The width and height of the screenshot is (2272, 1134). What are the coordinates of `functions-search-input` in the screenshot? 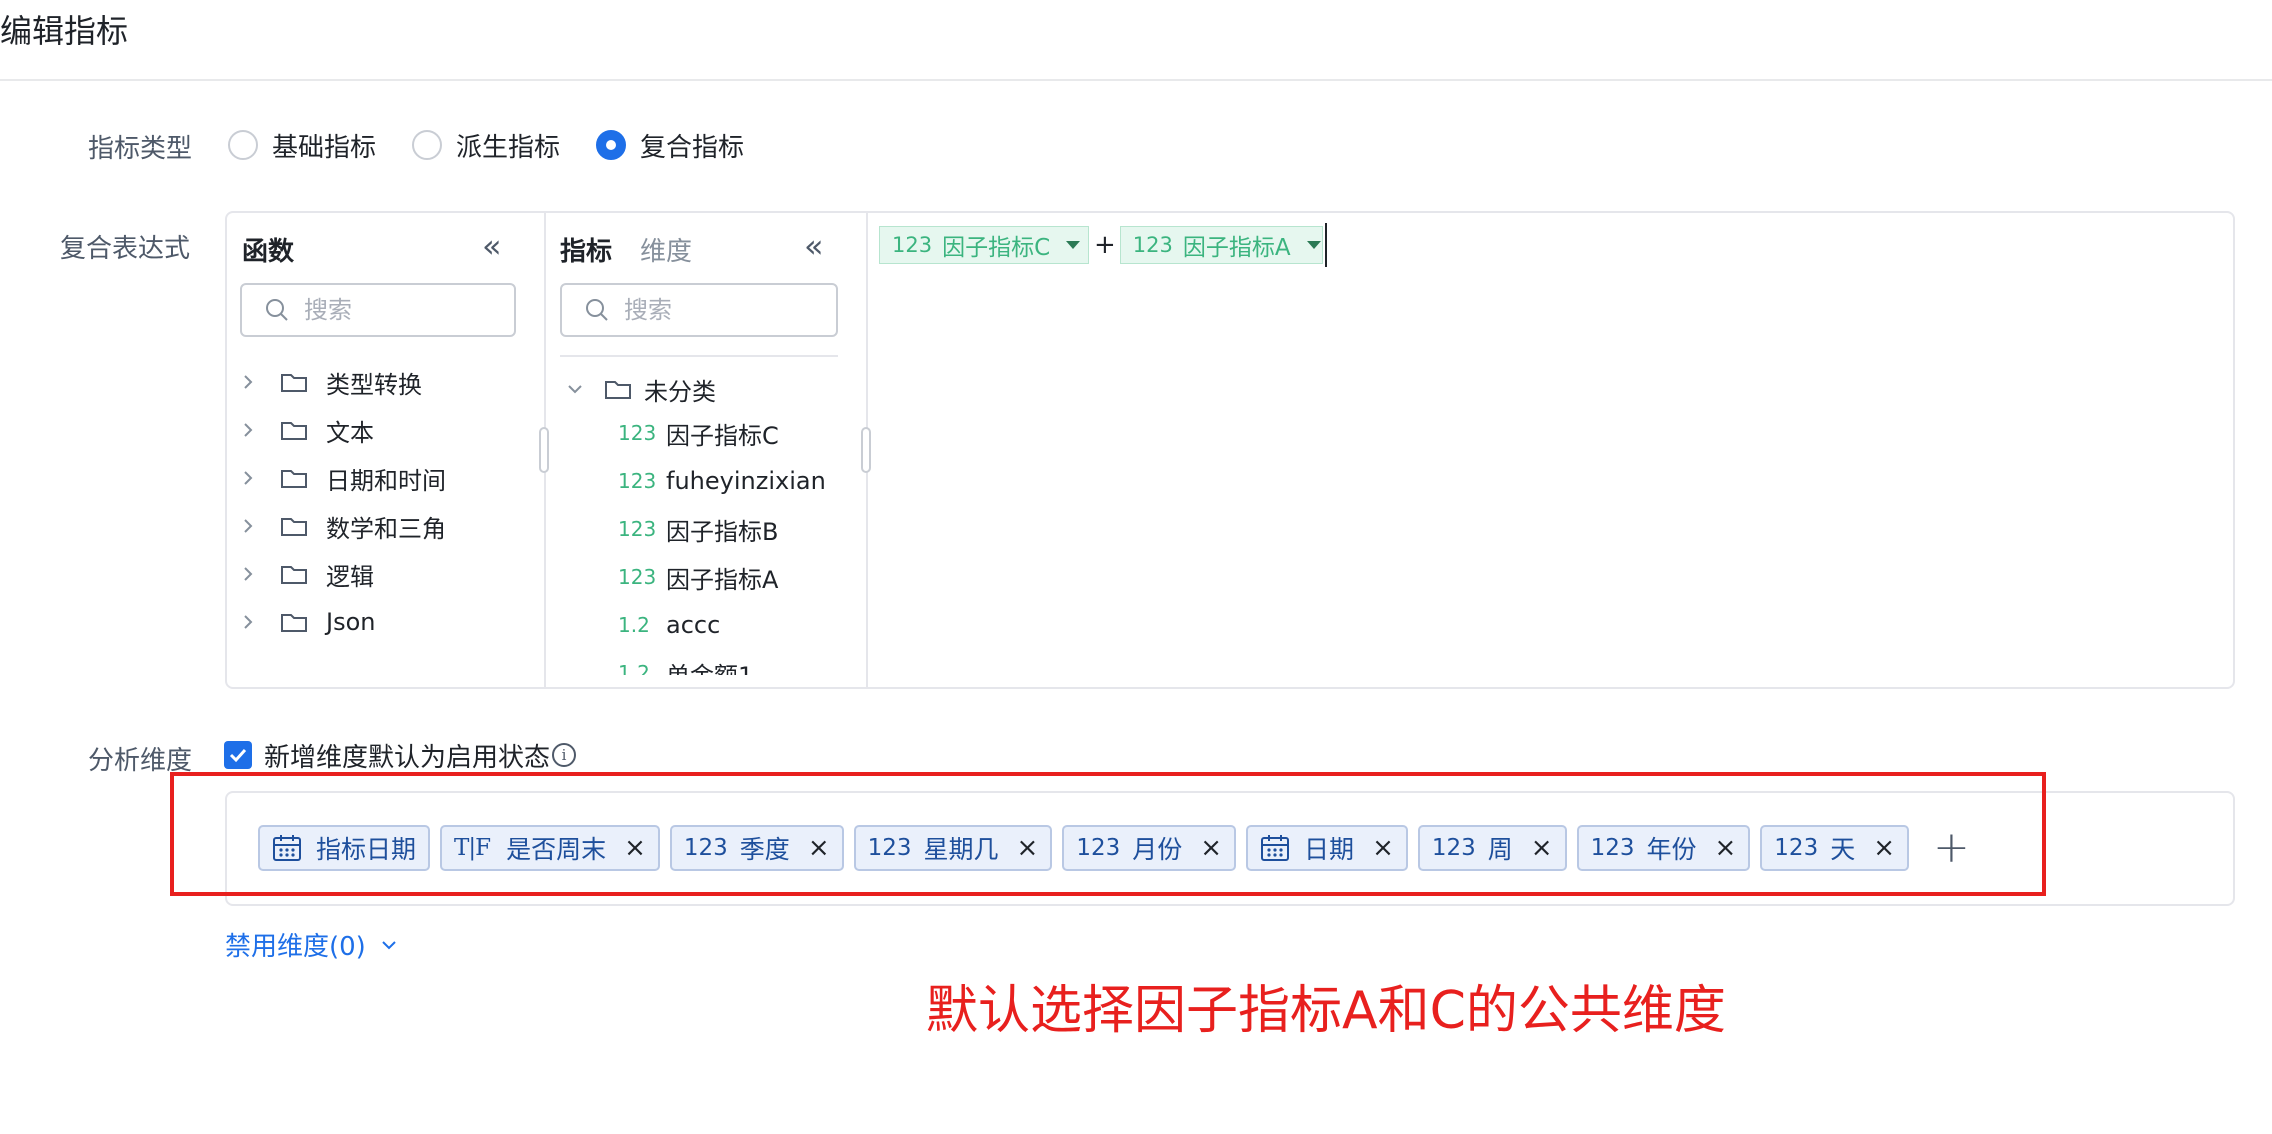 It's located at (394, 310).